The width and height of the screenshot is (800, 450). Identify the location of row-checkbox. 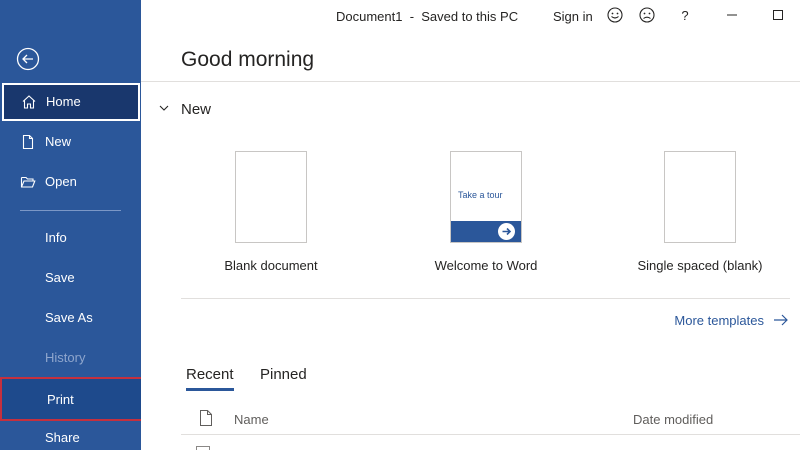
(203, 448).